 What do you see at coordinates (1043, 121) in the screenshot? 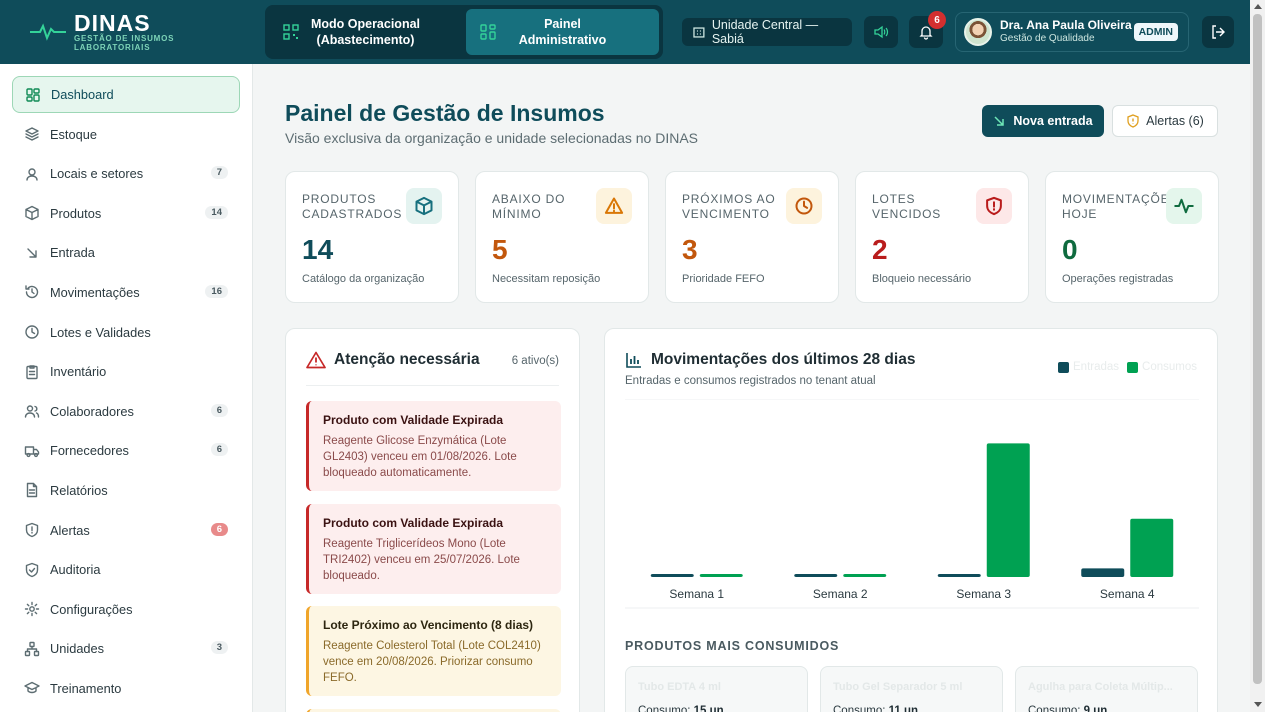
I see `new-entry-button: Nova entrada` at bounding box center [1043, 121].